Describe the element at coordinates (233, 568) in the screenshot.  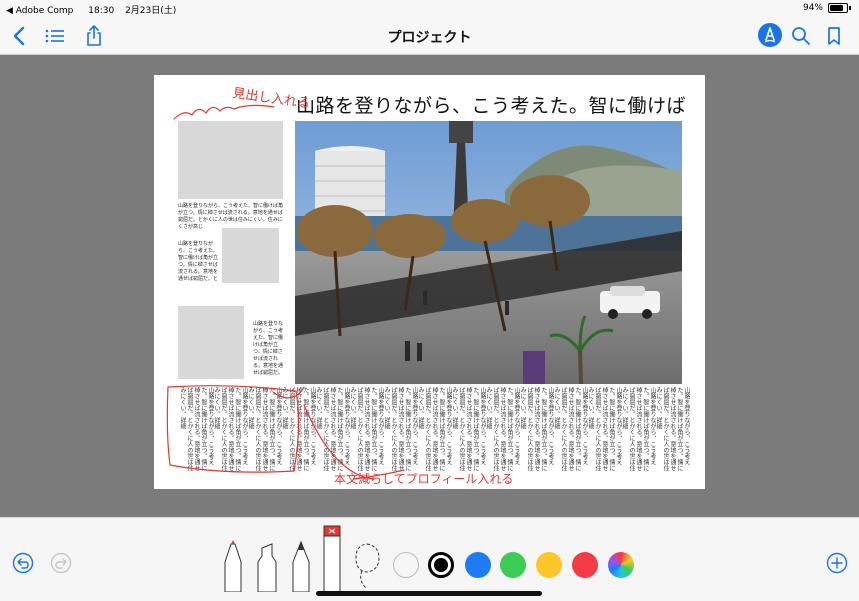
I see `pen-tool` at that location.